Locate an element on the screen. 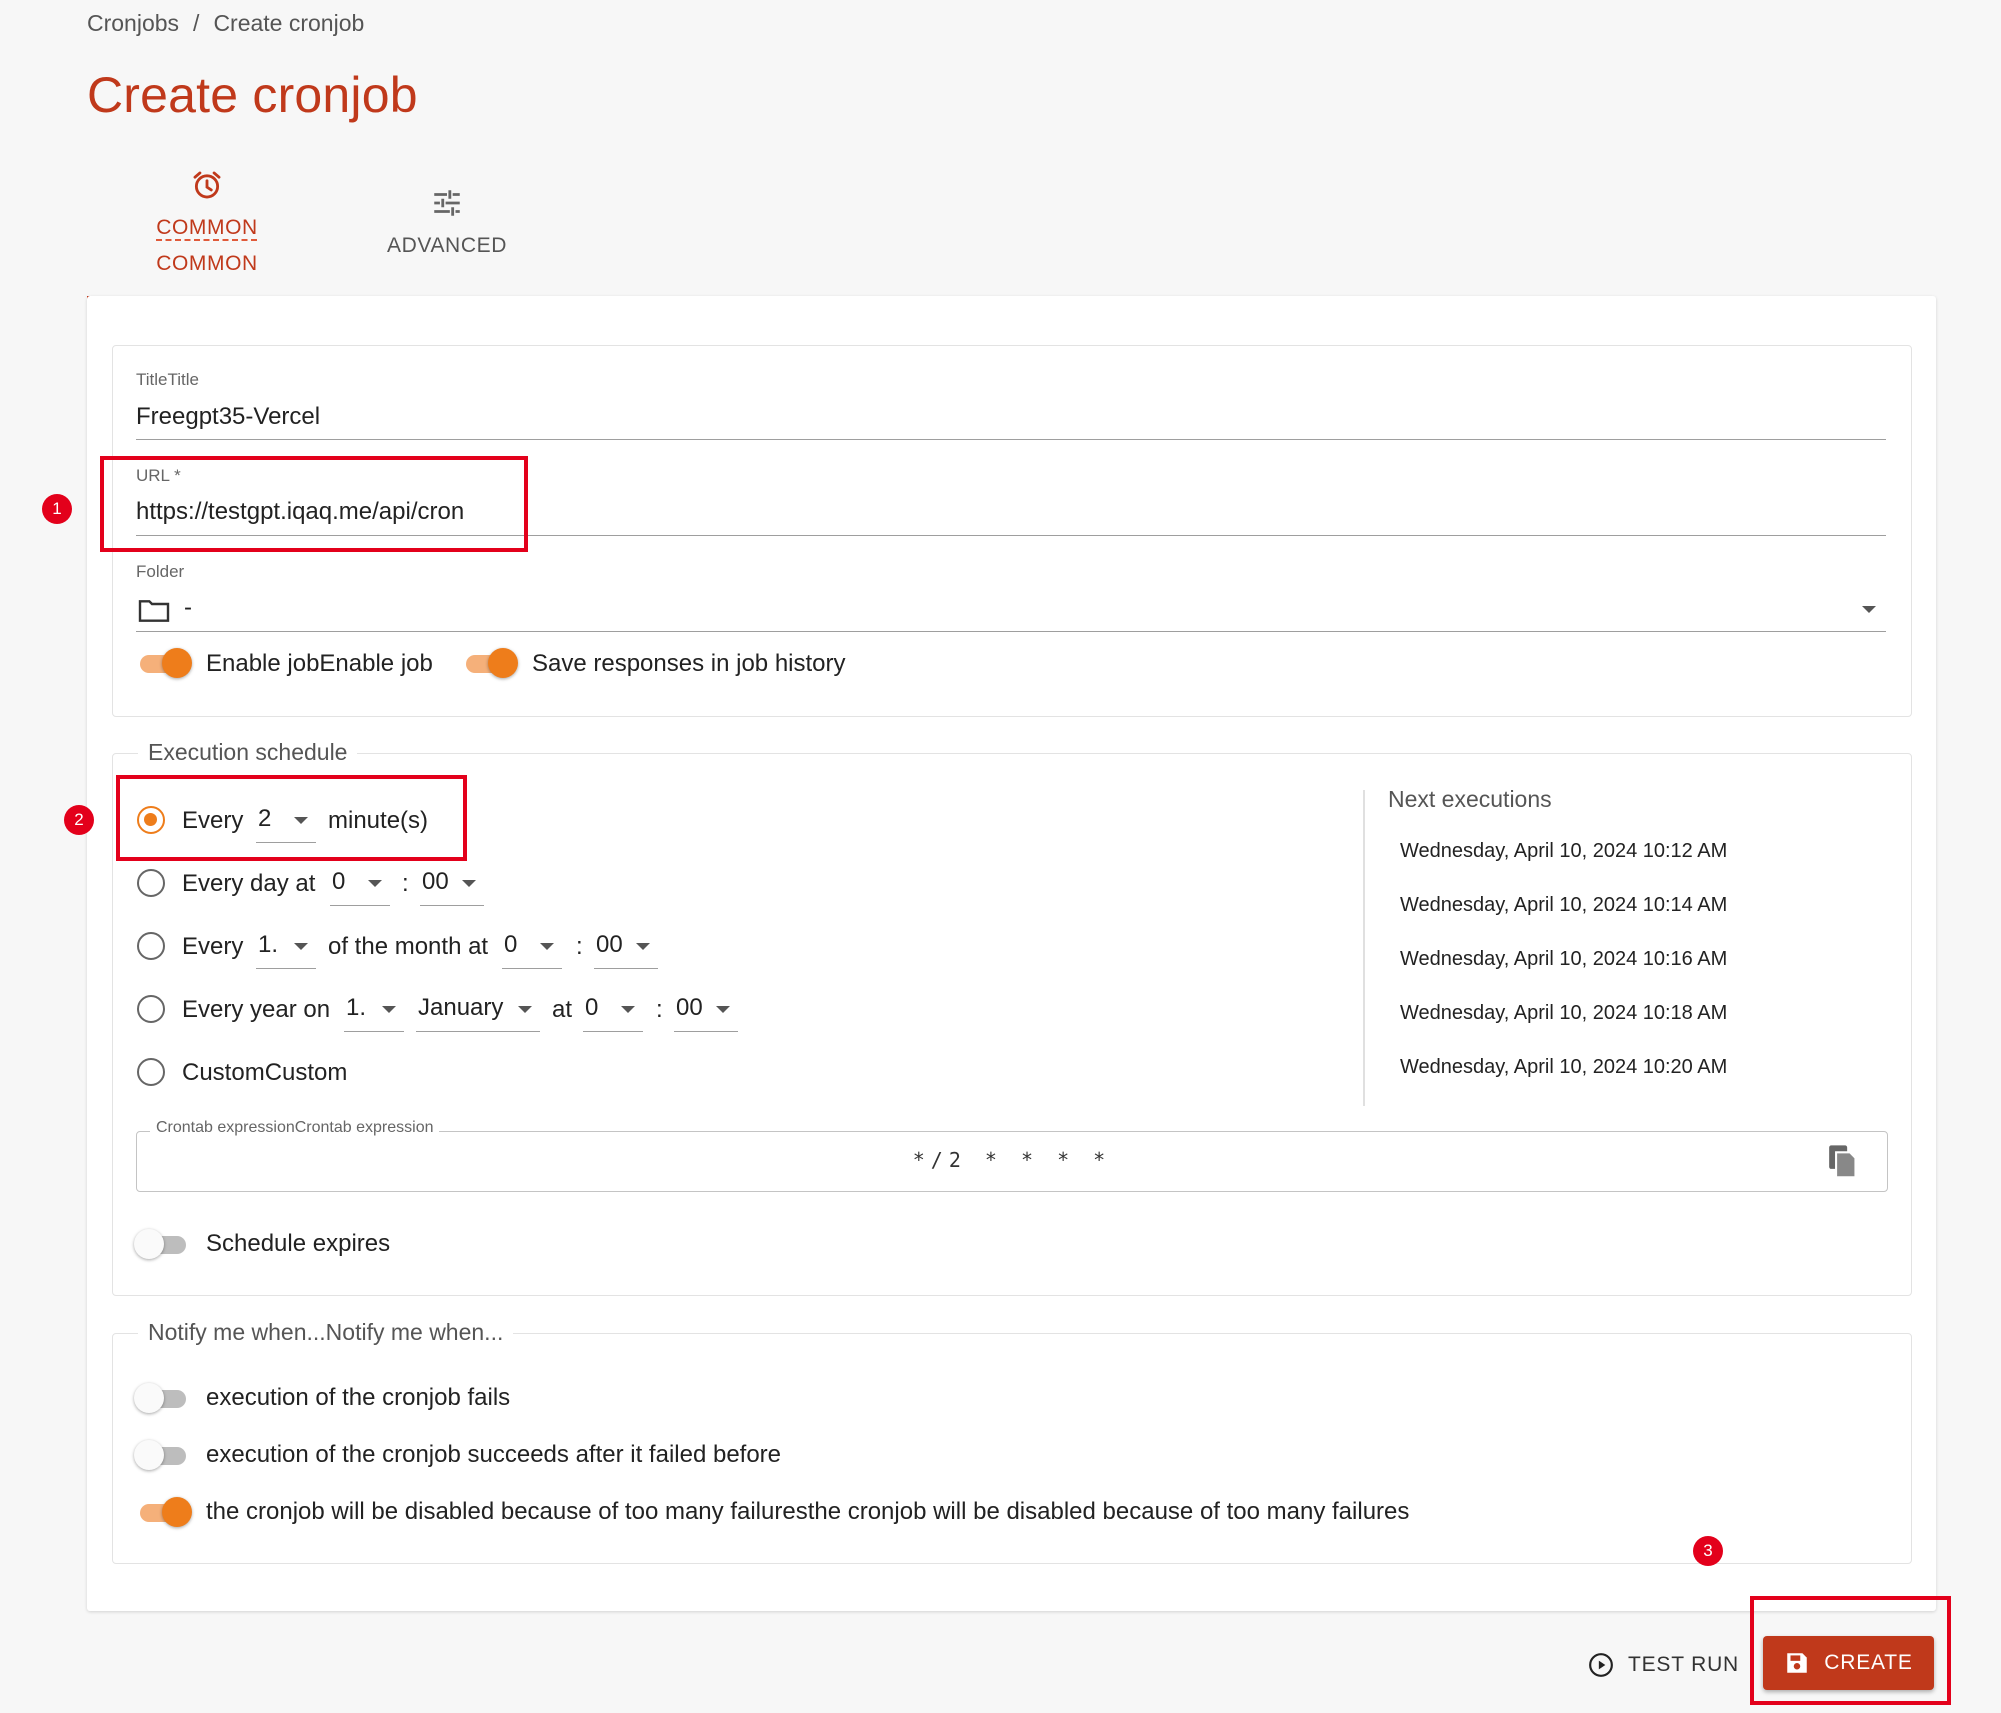 This screenshot has height=1713, width=2001. month-day-value: 1. is located at coordinates (268, 944).